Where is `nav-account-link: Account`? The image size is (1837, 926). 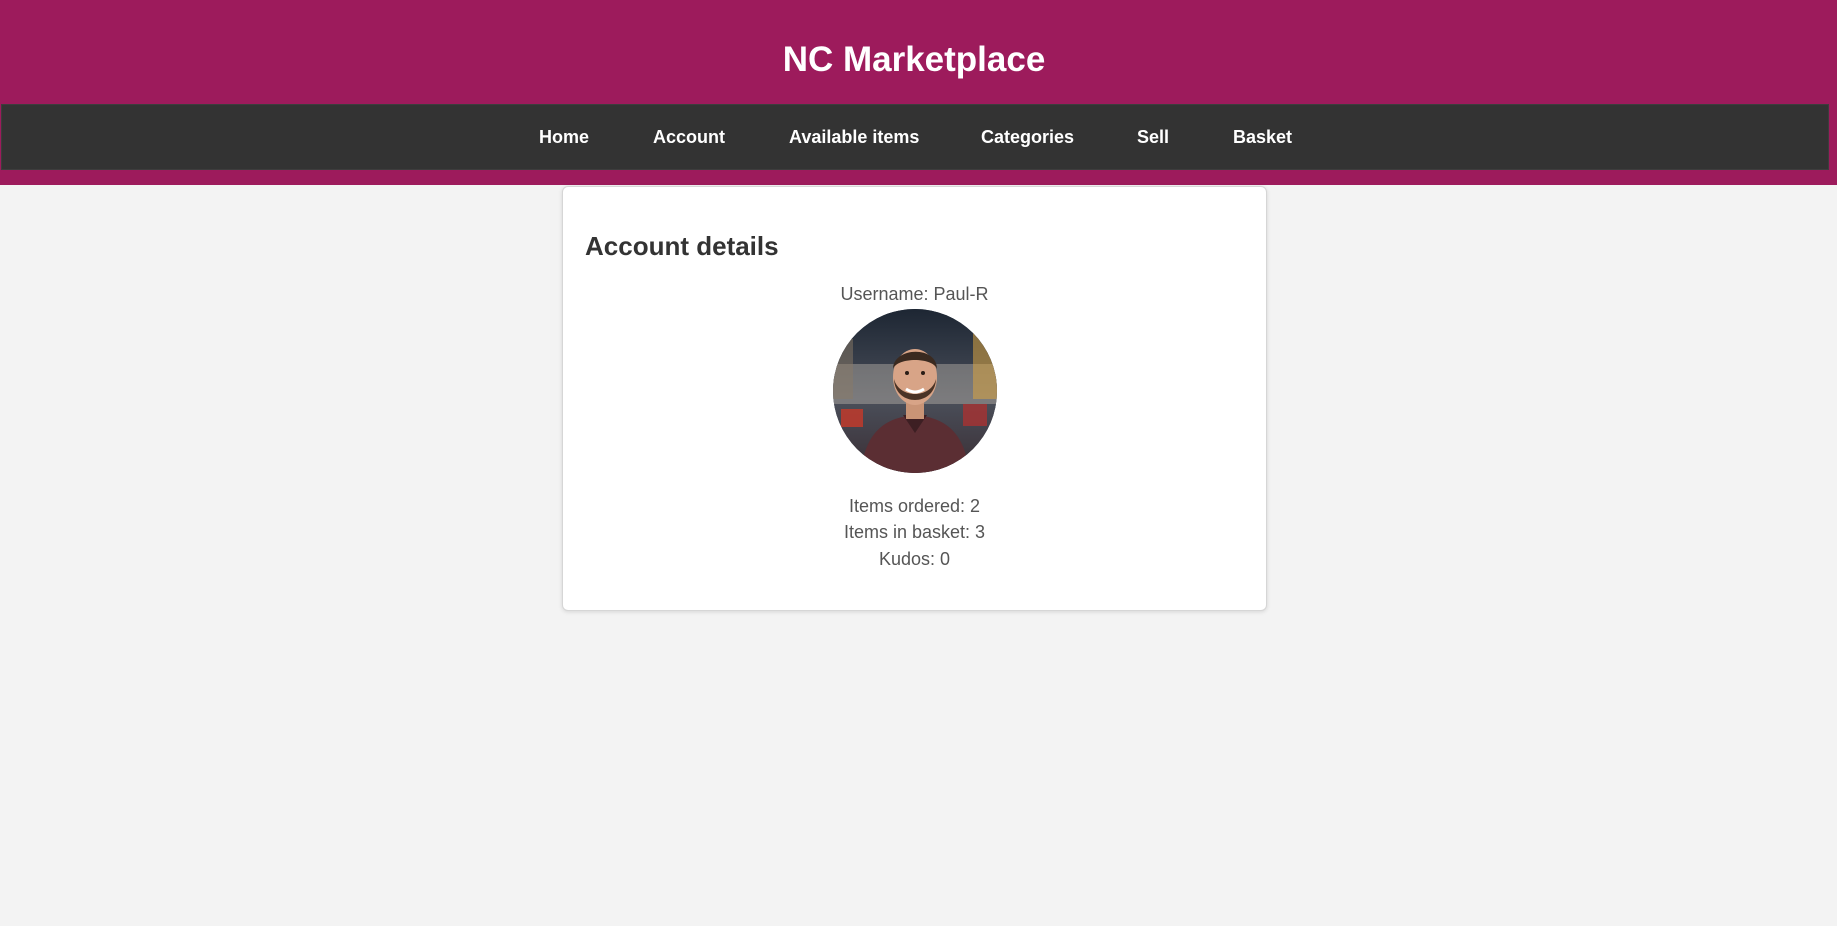 nav-account-link: Account is located at coordinates (689, 137).